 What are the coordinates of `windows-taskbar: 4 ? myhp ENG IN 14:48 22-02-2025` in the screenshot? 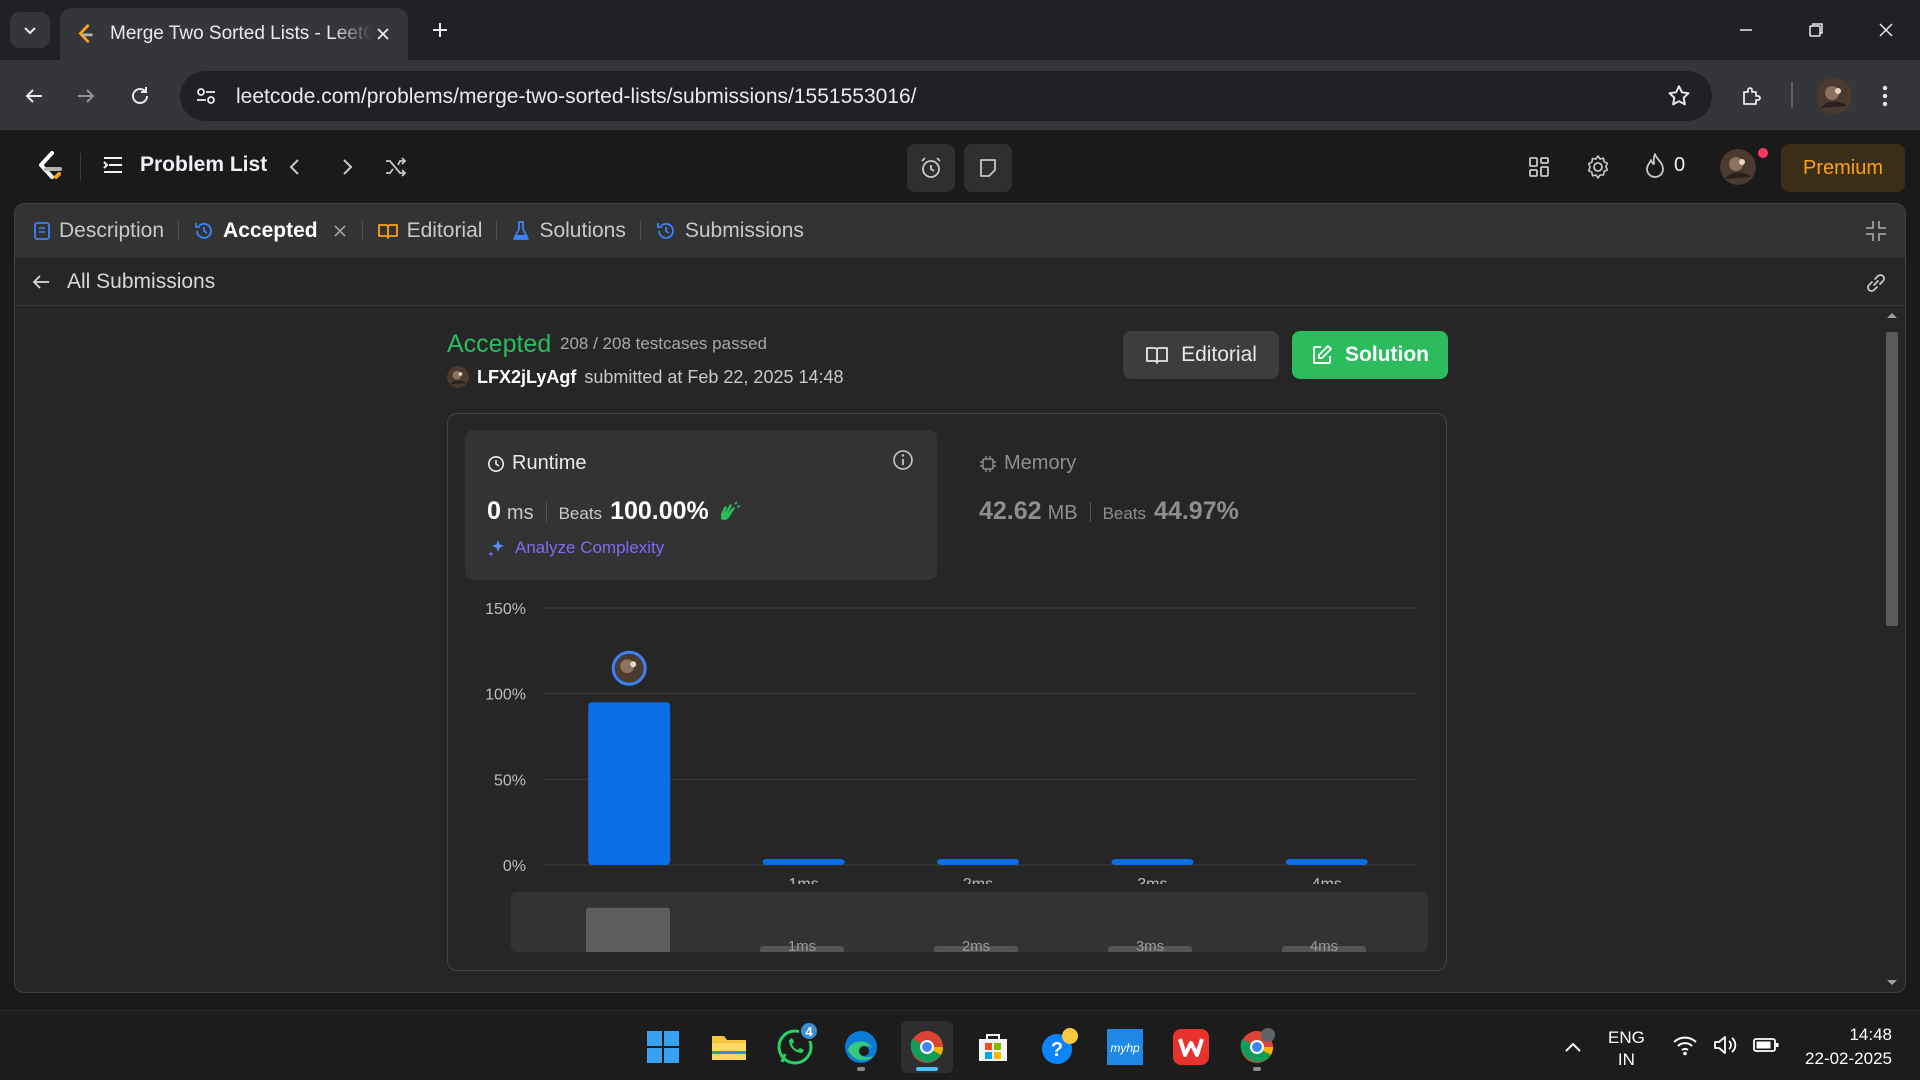 It's located at (960, 1045).